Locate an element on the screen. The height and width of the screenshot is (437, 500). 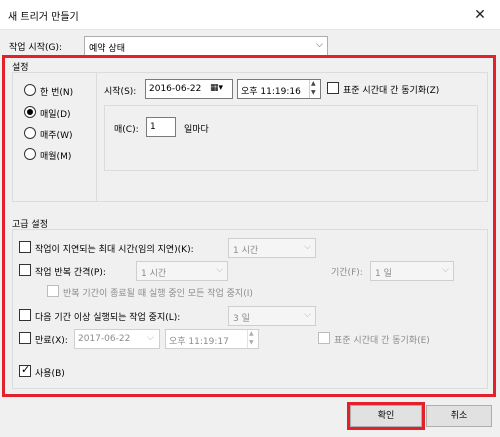
checkmark-icon: ✓ is located at coordinates (26, 369).